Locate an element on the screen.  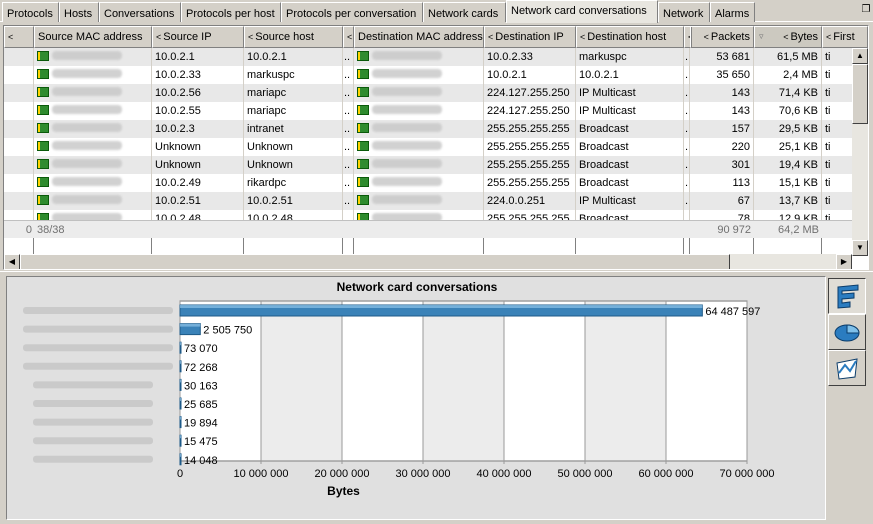
tab-alarms: Alarms is located at coordinates (732, 12).